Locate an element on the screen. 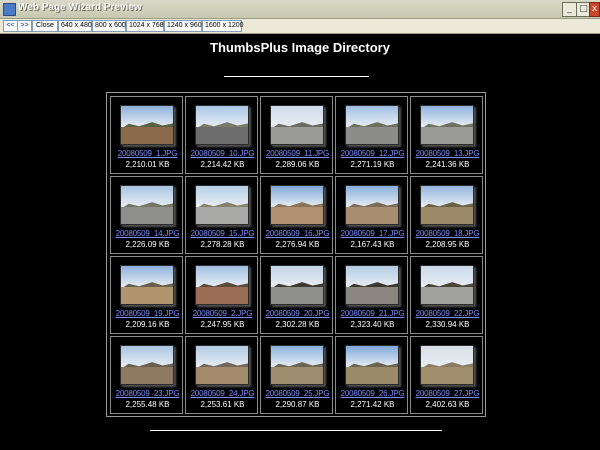 The width and height of the screenshot is (600, 450). thumbnail-filename-link: 20080509_15.JPG is located at coordinates (222, 233).